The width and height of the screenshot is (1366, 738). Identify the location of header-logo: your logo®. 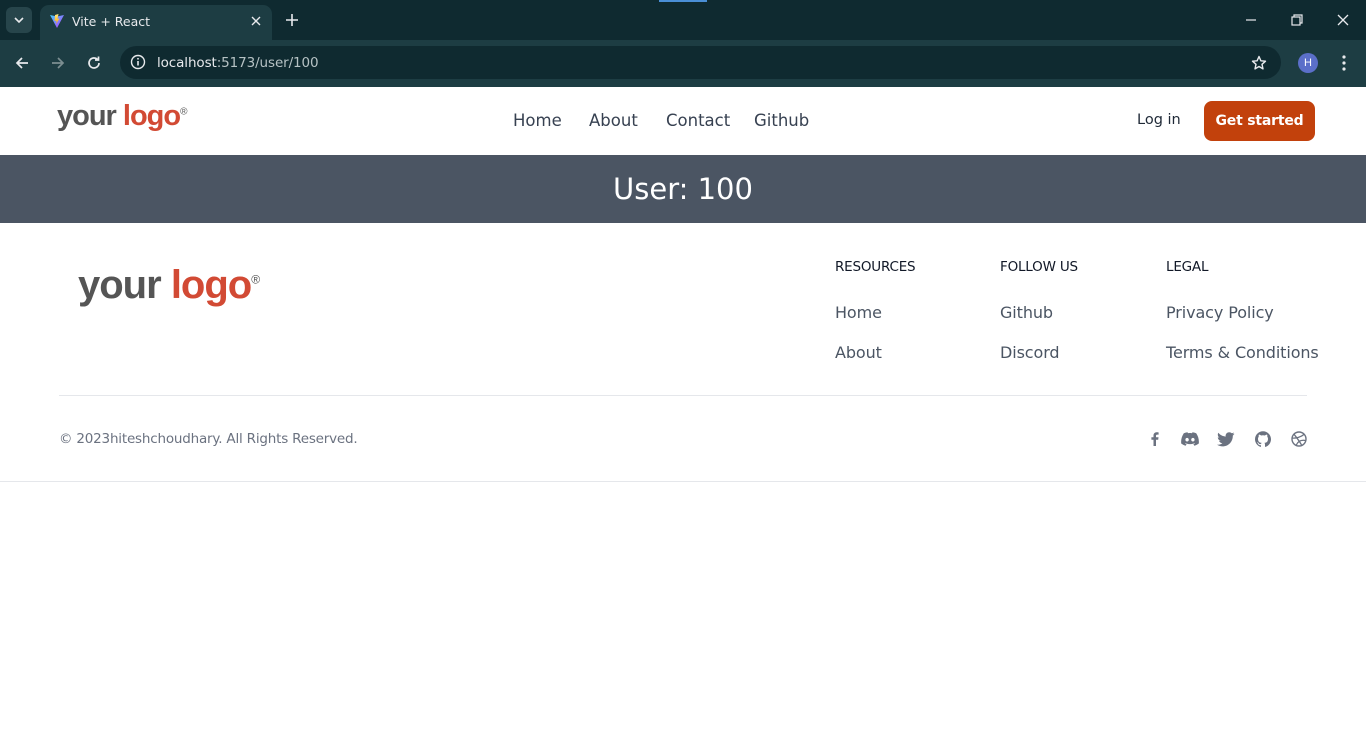
(122, 116).